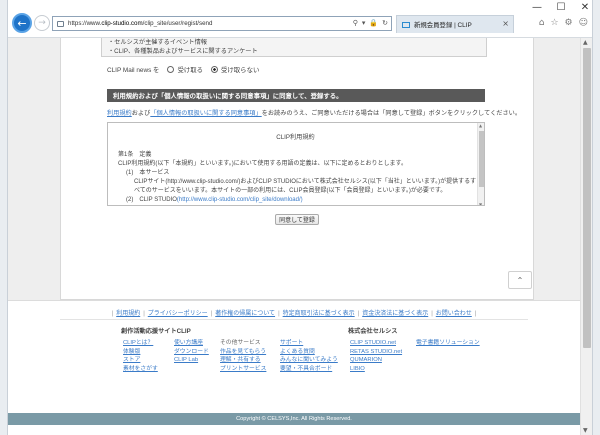 The height and width of the screenshot is (435, 600). Describe the element at coordinates (119, 113) in the screenshot. I see `terms-link: 利用規約` at that location.